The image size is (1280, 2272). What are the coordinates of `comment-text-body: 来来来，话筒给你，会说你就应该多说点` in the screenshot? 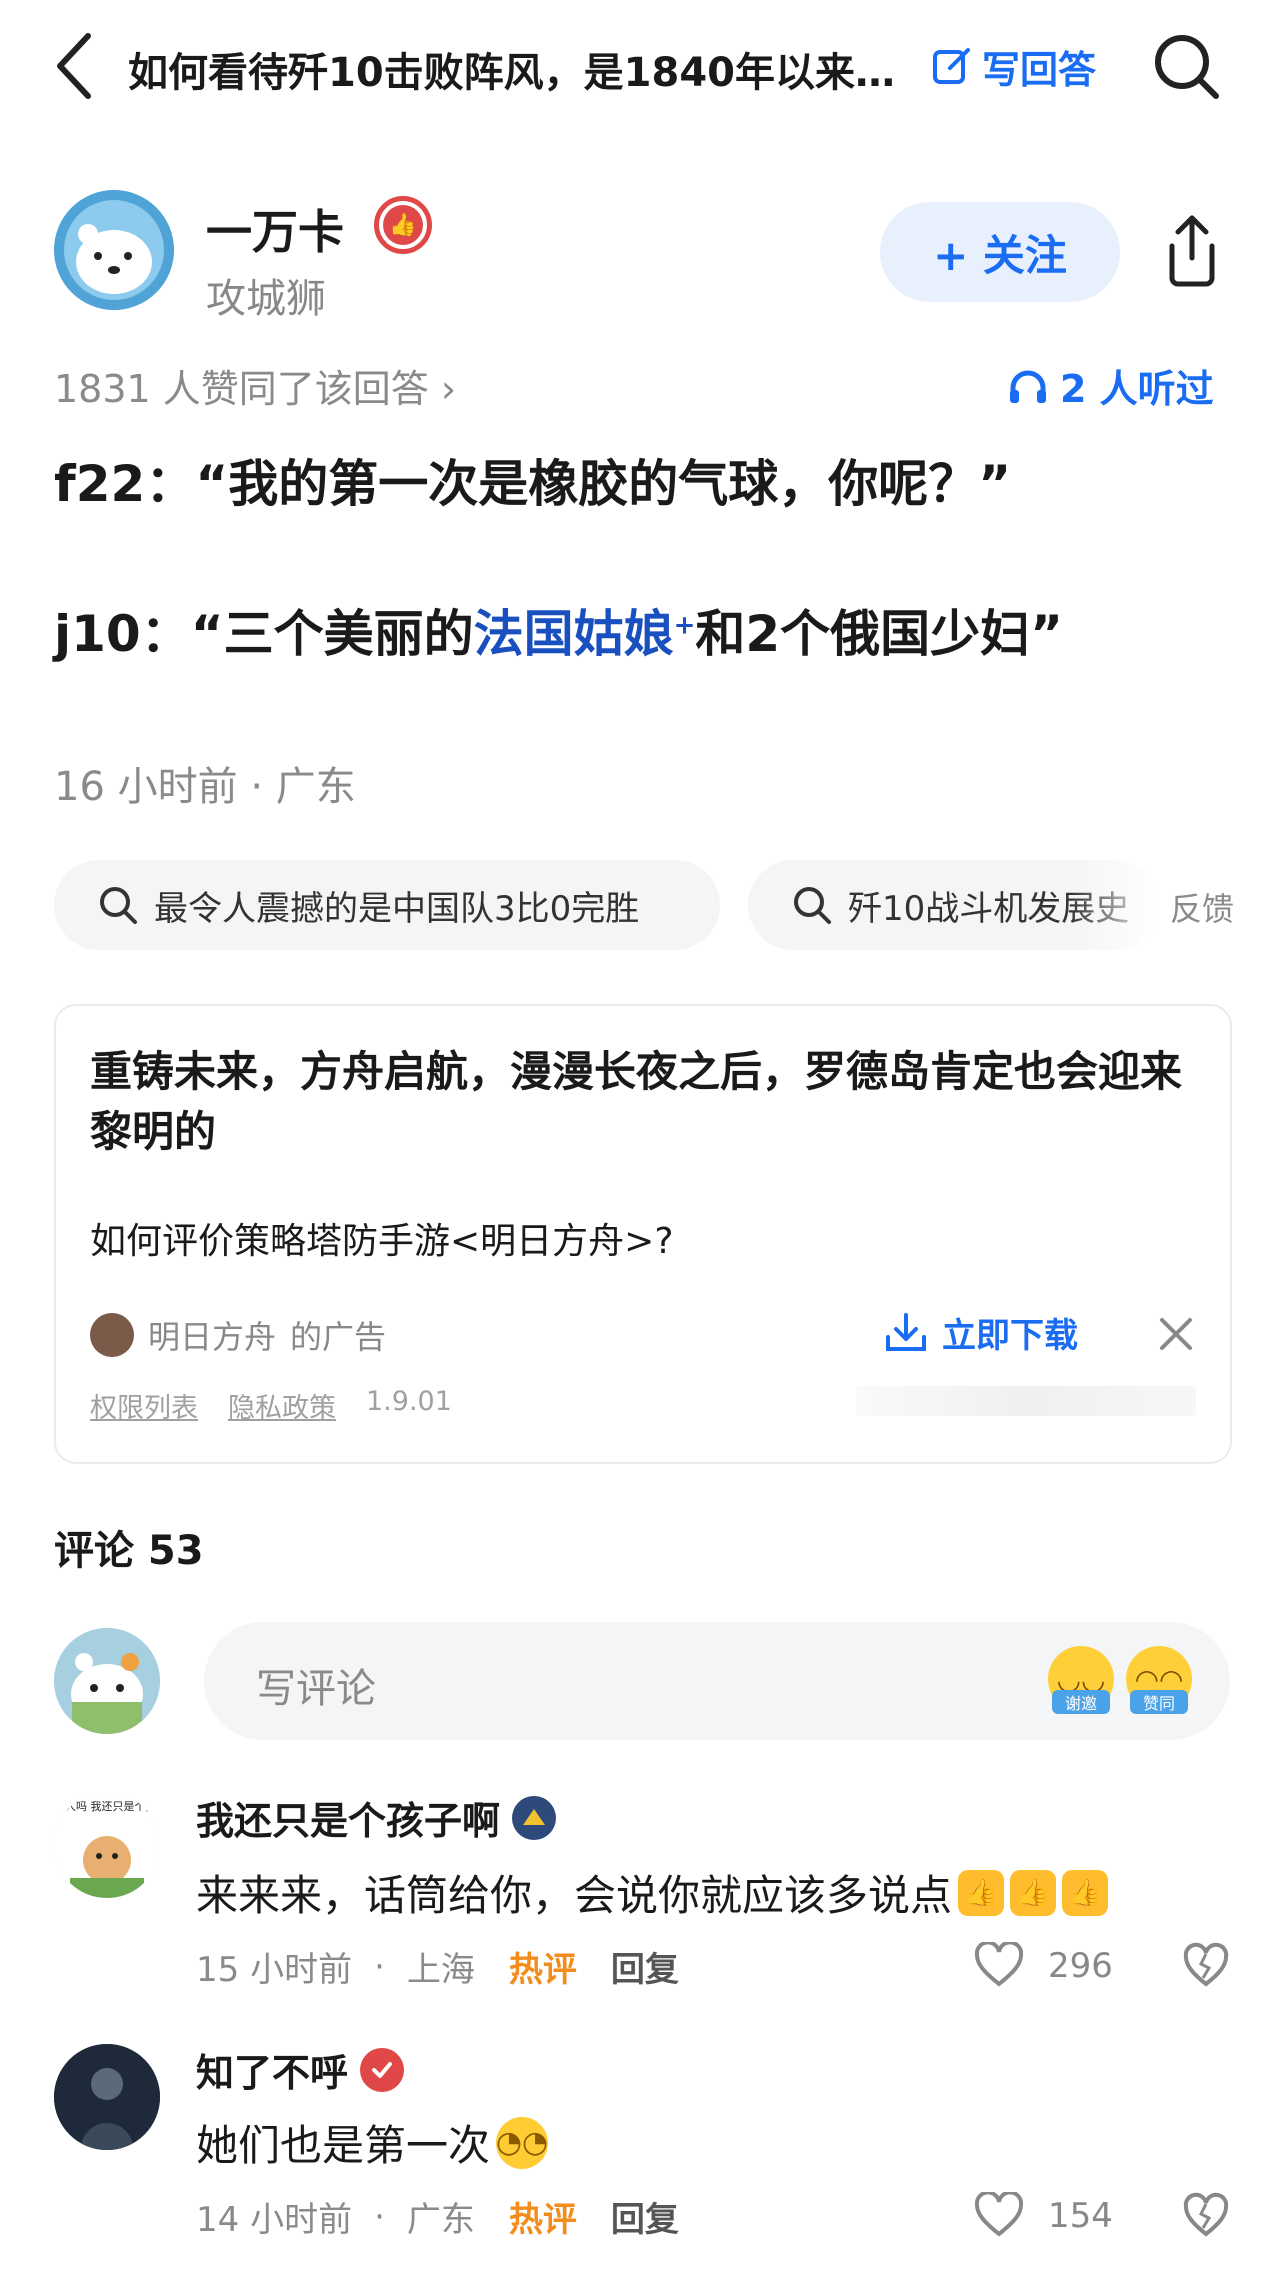 It's located at (574, 1895).